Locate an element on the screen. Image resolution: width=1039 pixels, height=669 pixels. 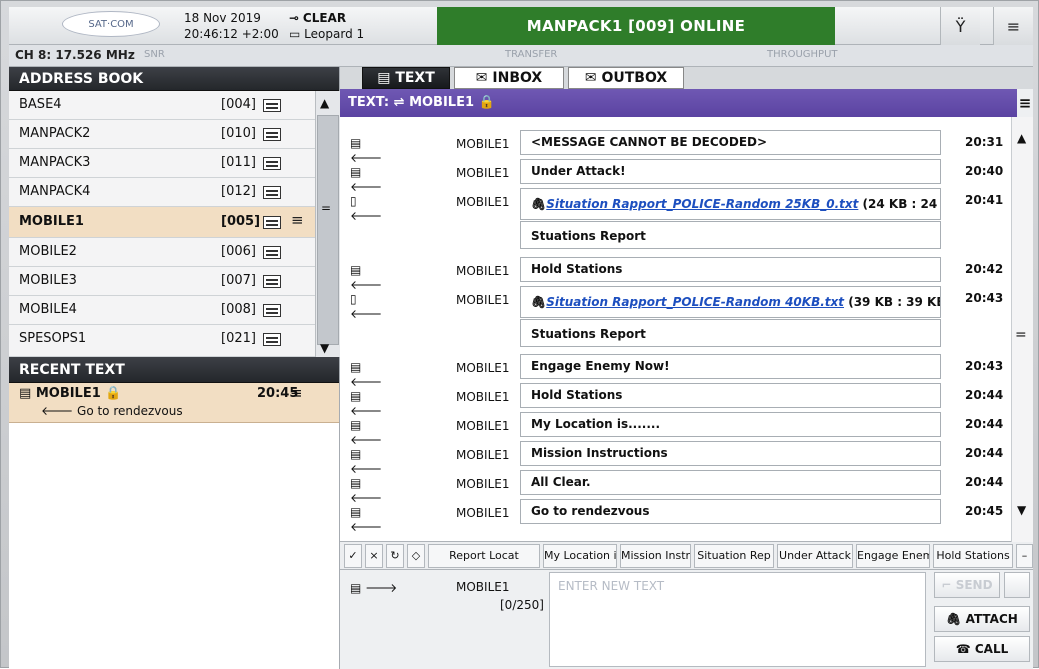
message-time: 20:42 is located at coordinates (984, 269).